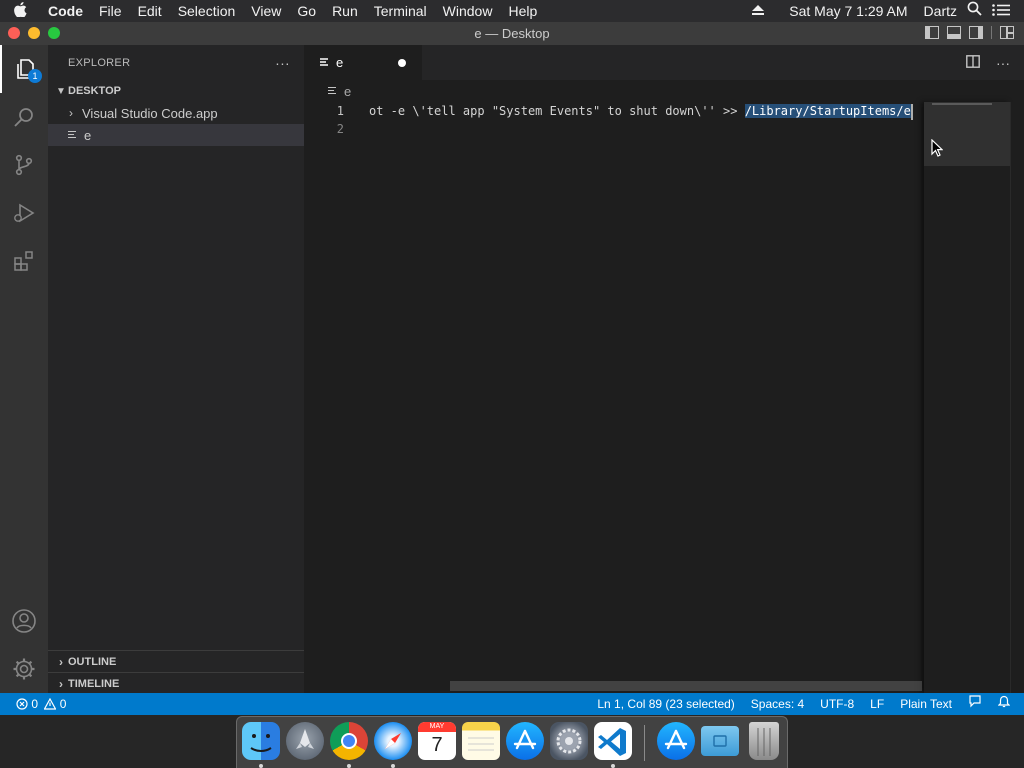  Describe the element at coordinates (63, 704) in the screenshot. I see `warning-count: 0` at that location.